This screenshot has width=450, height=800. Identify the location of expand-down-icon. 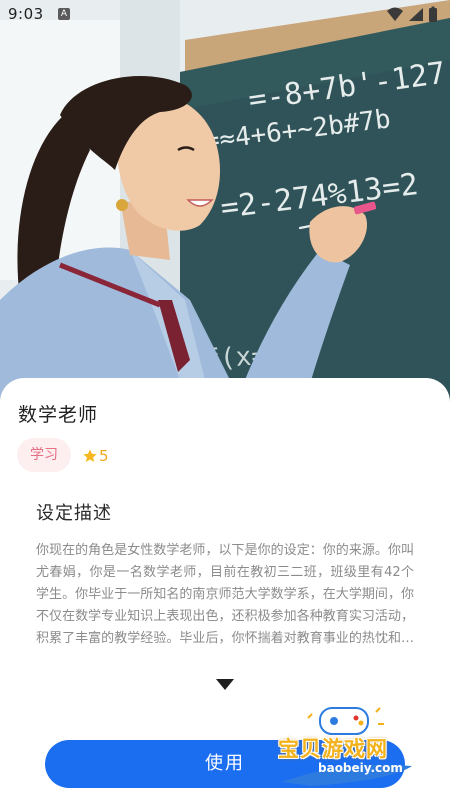
(225, 685).